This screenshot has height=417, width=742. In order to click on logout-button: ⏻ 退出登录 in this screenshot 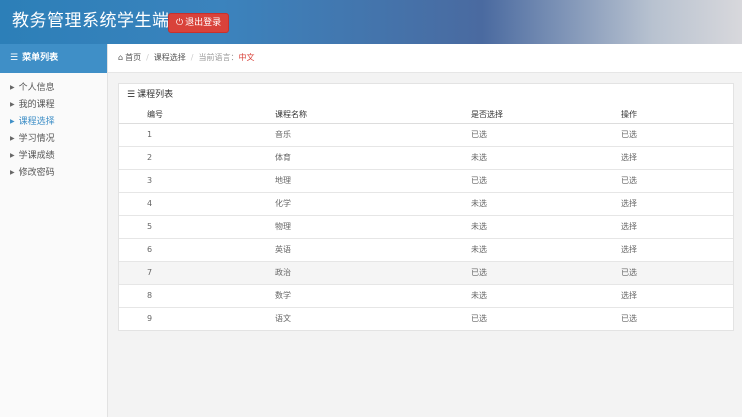, I will do `click(199, 23)`.